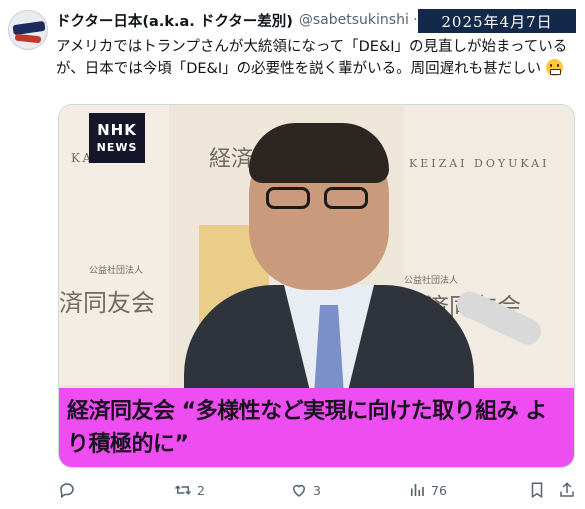 The height and width of the screenshot is (509, 585). Describe the element at coordinates (117, 147) in the screenshot. I see `nhk-logo-line2: NEWS` at that location.